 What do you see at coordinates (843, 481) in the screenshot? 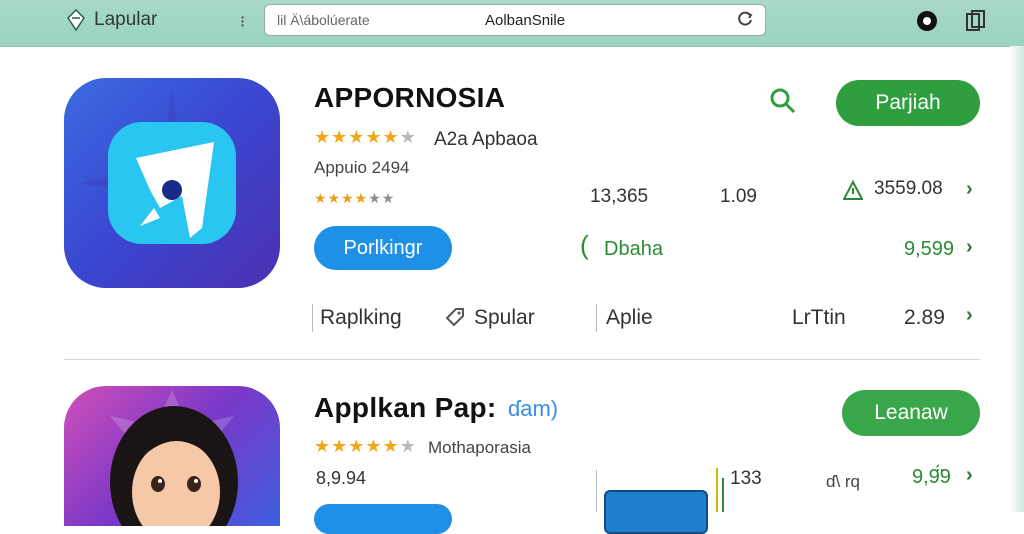
I see `app2-stat-c: ɗ\ rq` at bounding box center [843, 481].